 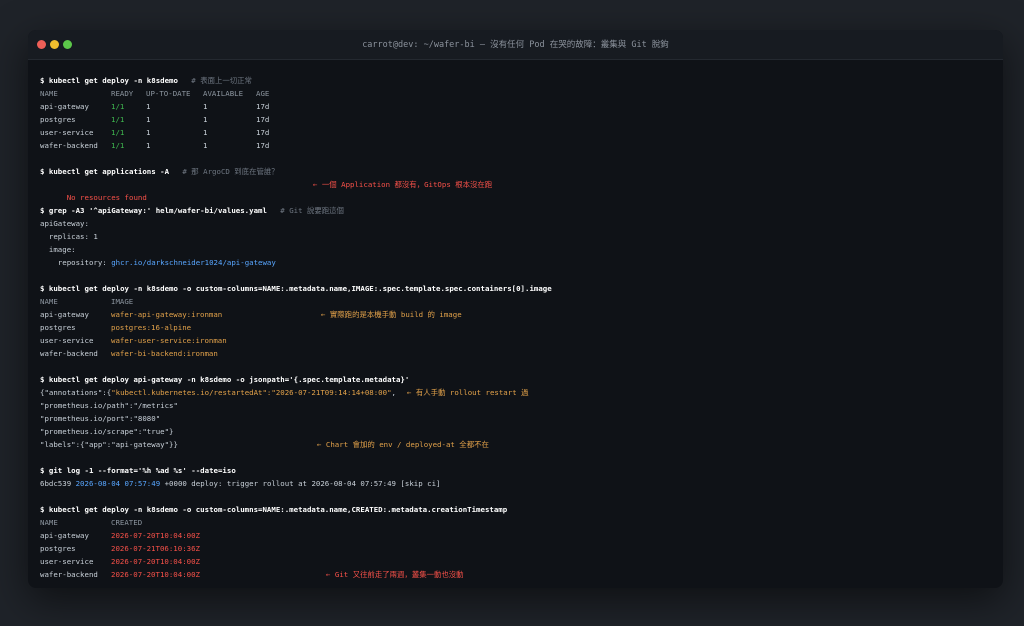 I want to click on annotation-note: ← 一個 Application 都沒有，GitOps 根本沒在跑, so click(x=403, y=184).